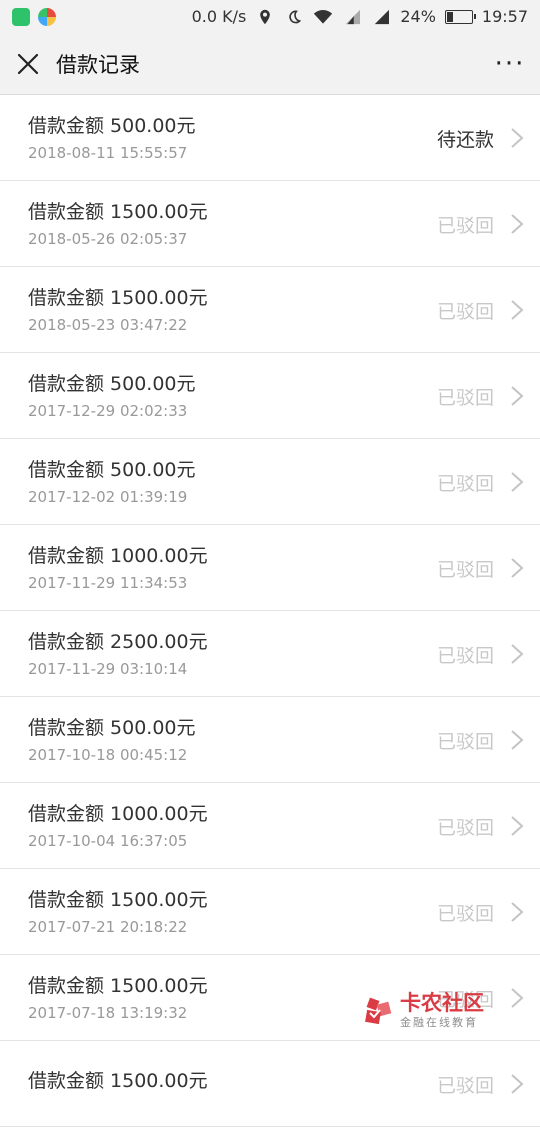 This screenshot has width=540, height=1127. I want to click on chat-app-icon, so click(21, 16).